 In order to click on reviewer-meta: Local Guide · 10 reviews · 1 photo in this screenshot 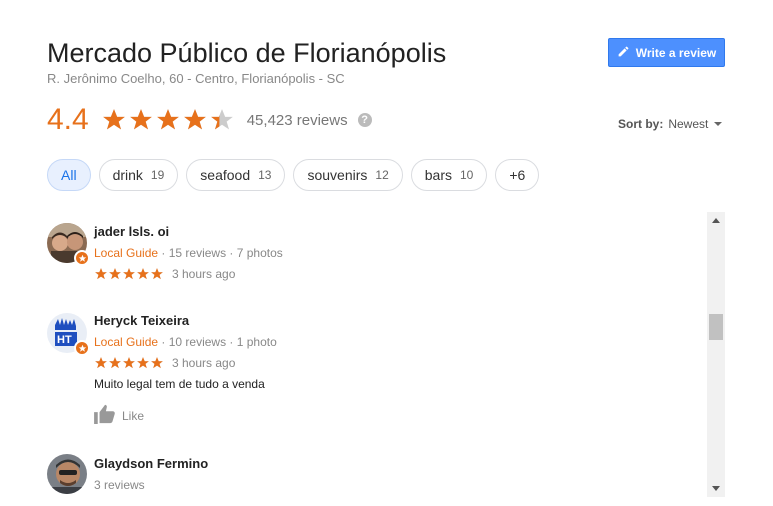, I will do `click(185, 342)`.